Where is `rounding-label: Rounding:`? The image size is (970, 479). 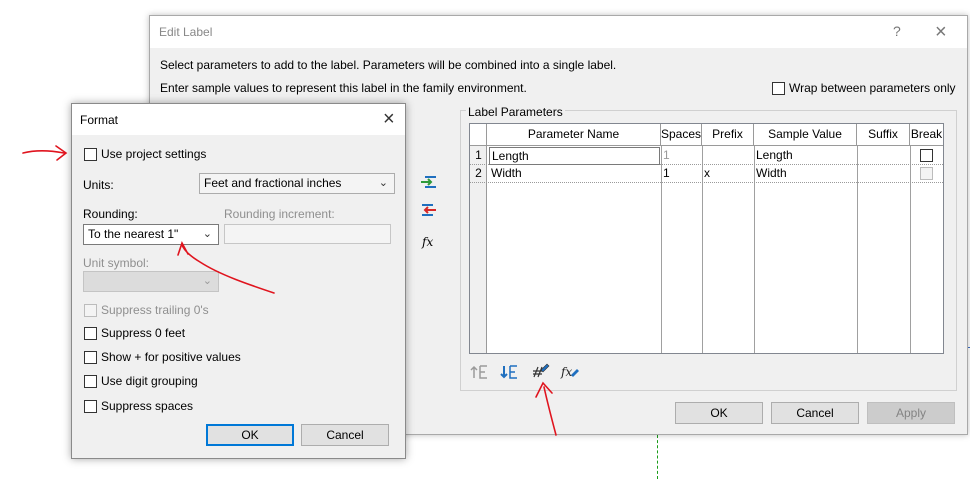 rounding-label: Rounding: is located at coordinates (110, 214).